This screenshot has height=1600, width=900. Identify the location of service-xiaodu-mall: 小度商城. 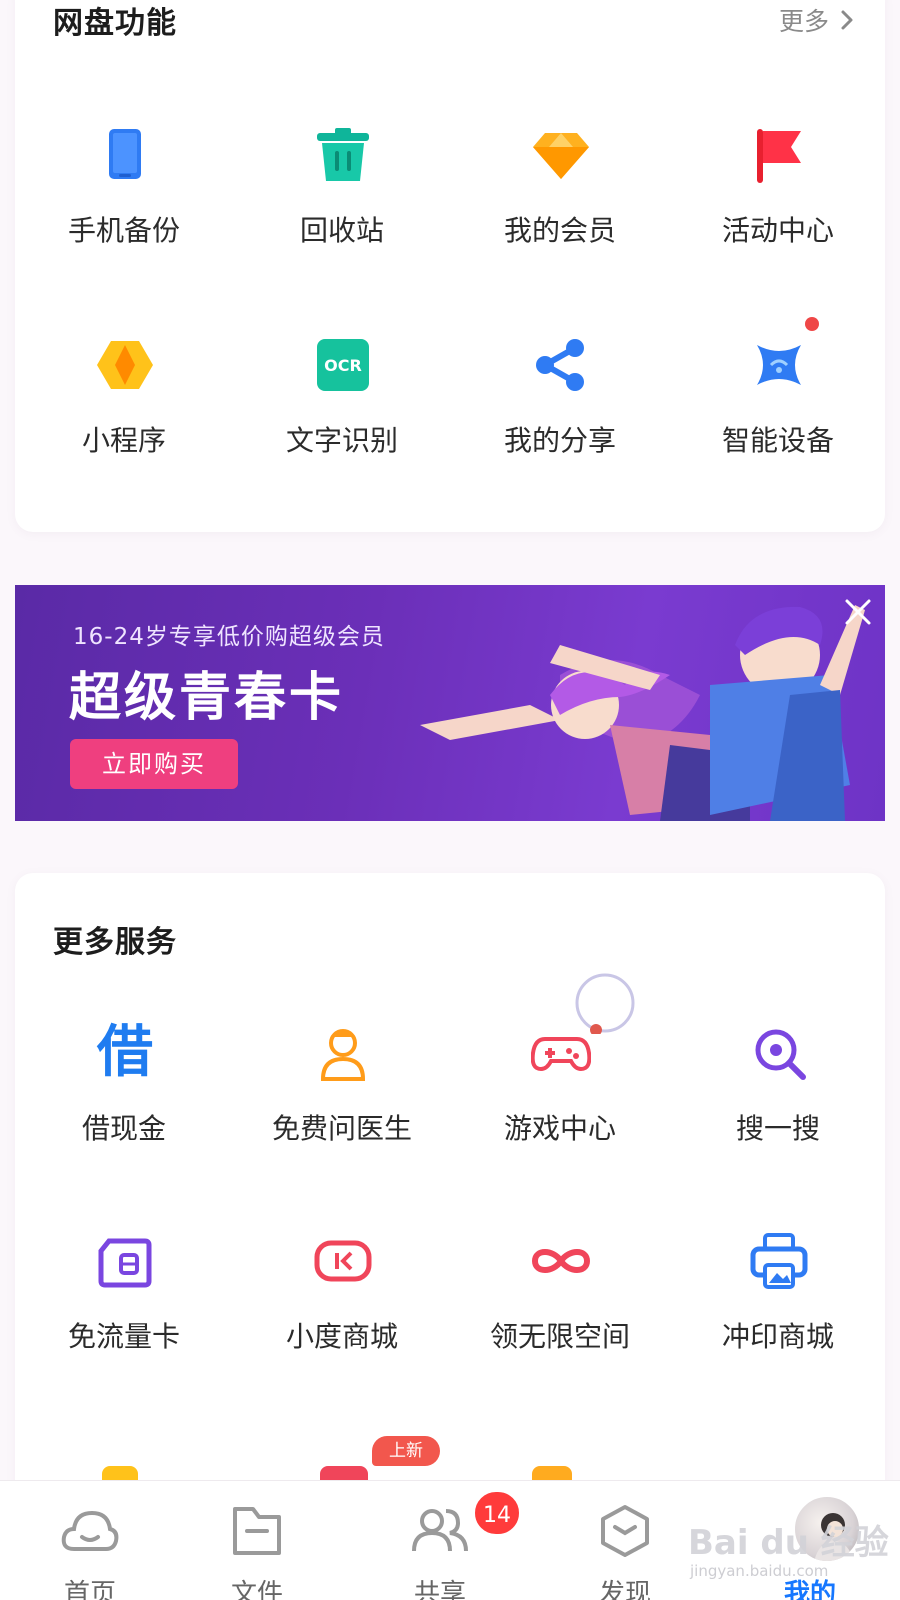
(342, 1306).